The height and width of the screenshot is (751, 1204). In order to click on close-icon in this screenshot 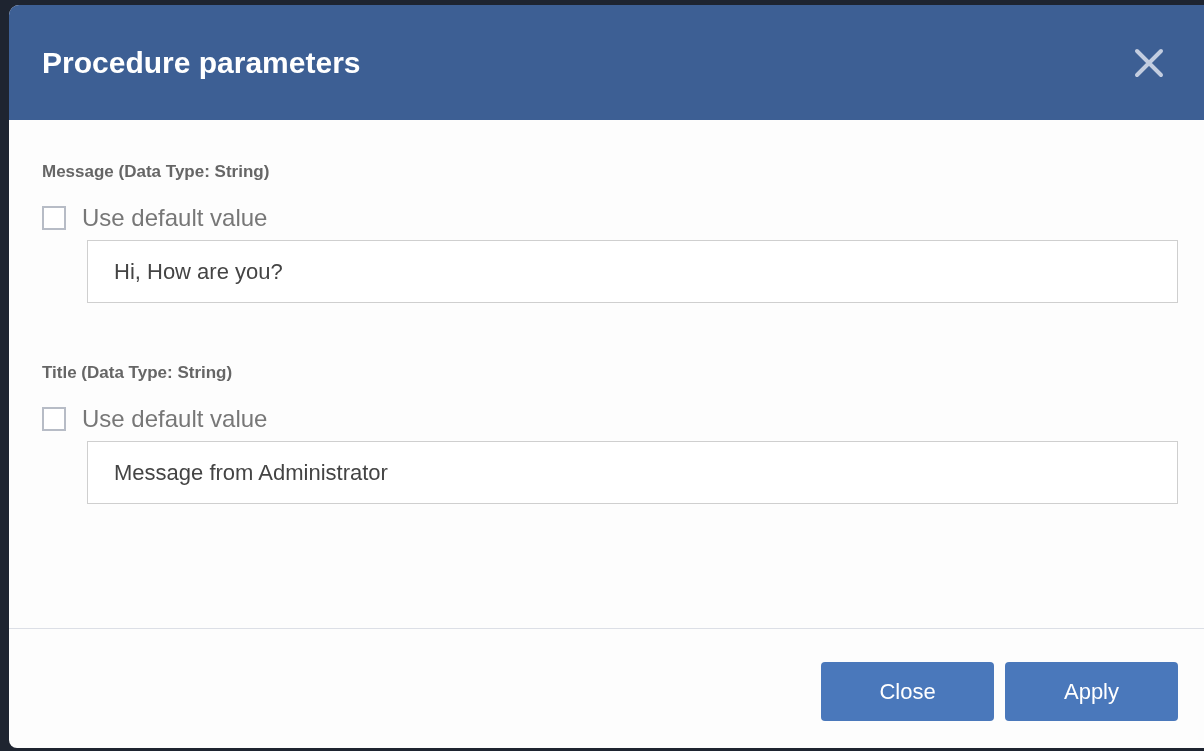, I will do `click(1149, 62)`.